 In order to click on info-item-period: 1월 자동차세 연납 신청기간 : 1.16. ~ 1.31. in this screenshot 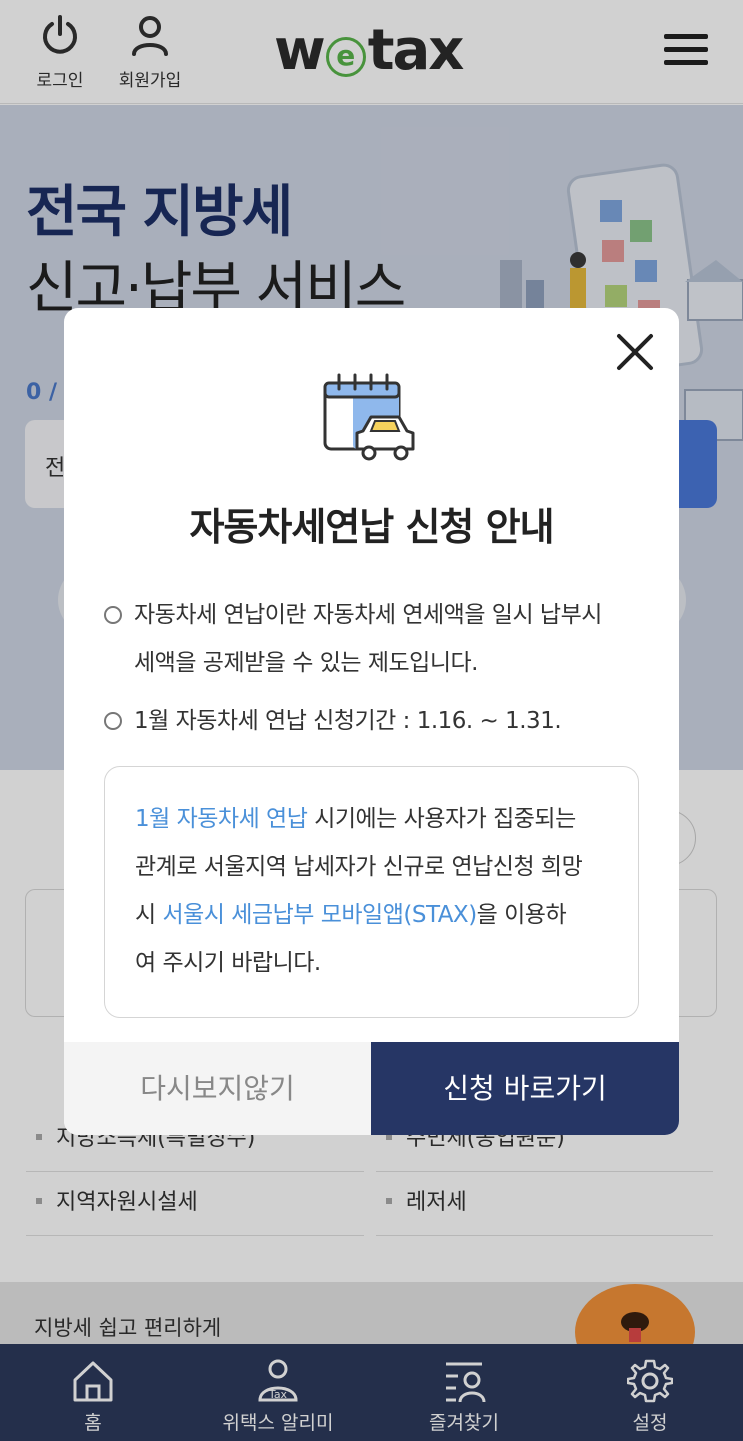, I will do `click(333, 721)`.